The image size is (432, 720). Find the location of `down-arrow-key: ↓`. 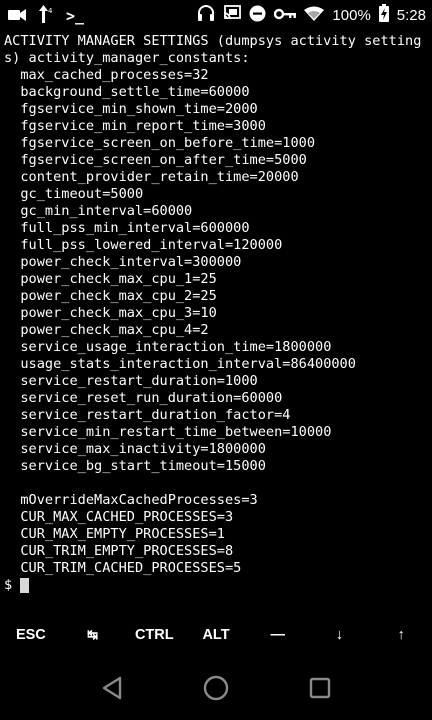

down-arrow-key: ↓ is located at coordinates (340, 635).